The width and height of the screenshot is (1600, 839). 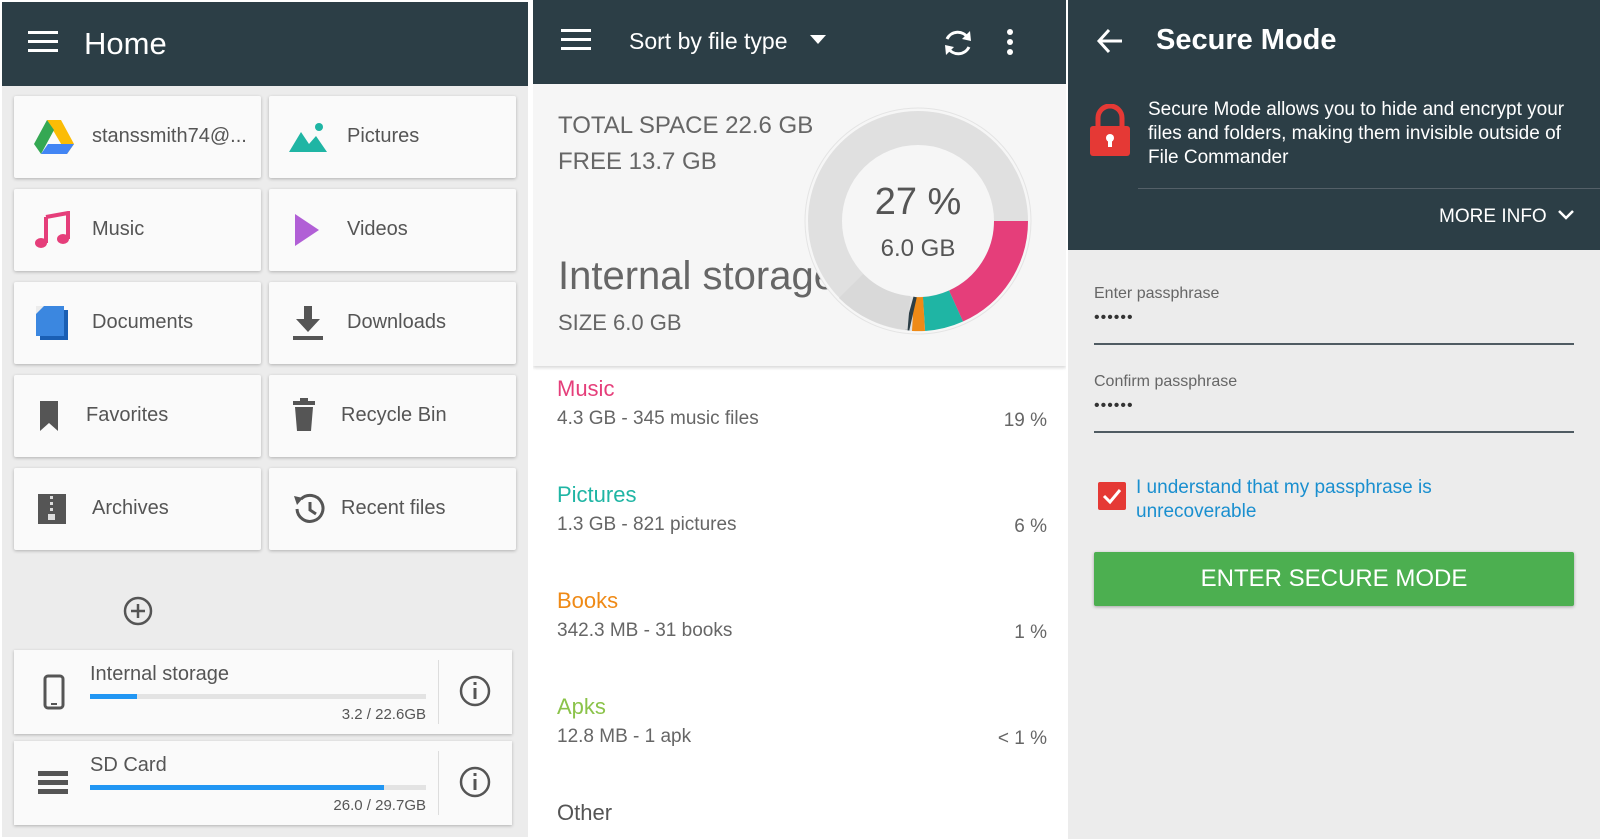 I want to click on tile-favorites: Favorites, so click(x=137, y=416).